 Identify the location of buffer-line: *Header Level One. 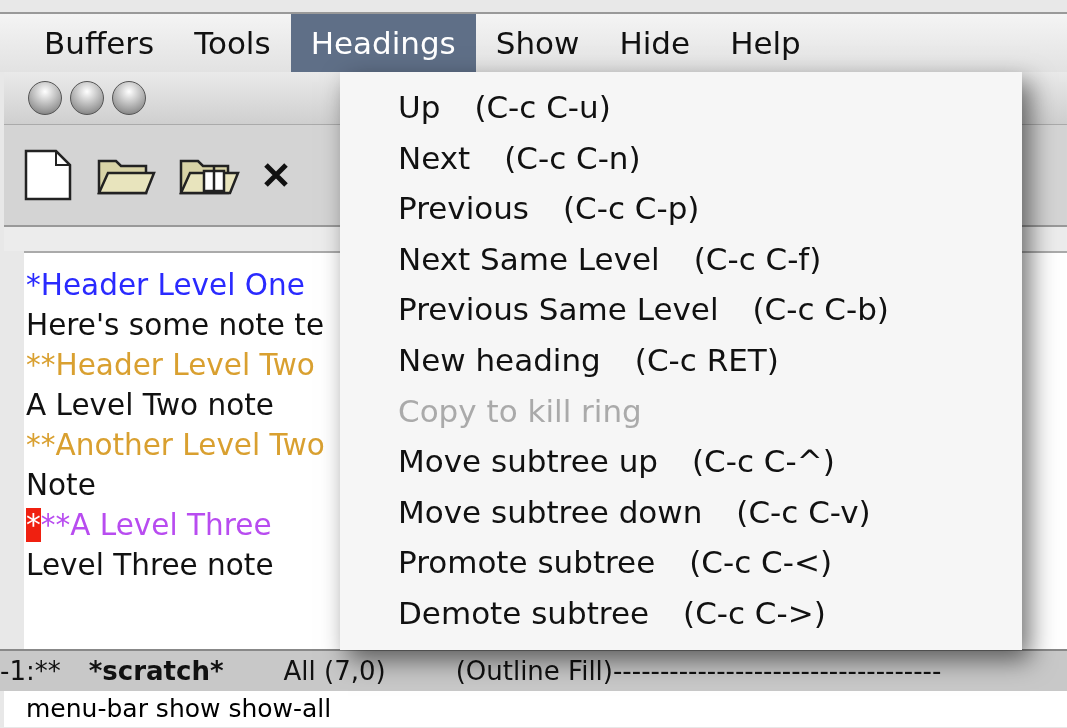
(165, 285).